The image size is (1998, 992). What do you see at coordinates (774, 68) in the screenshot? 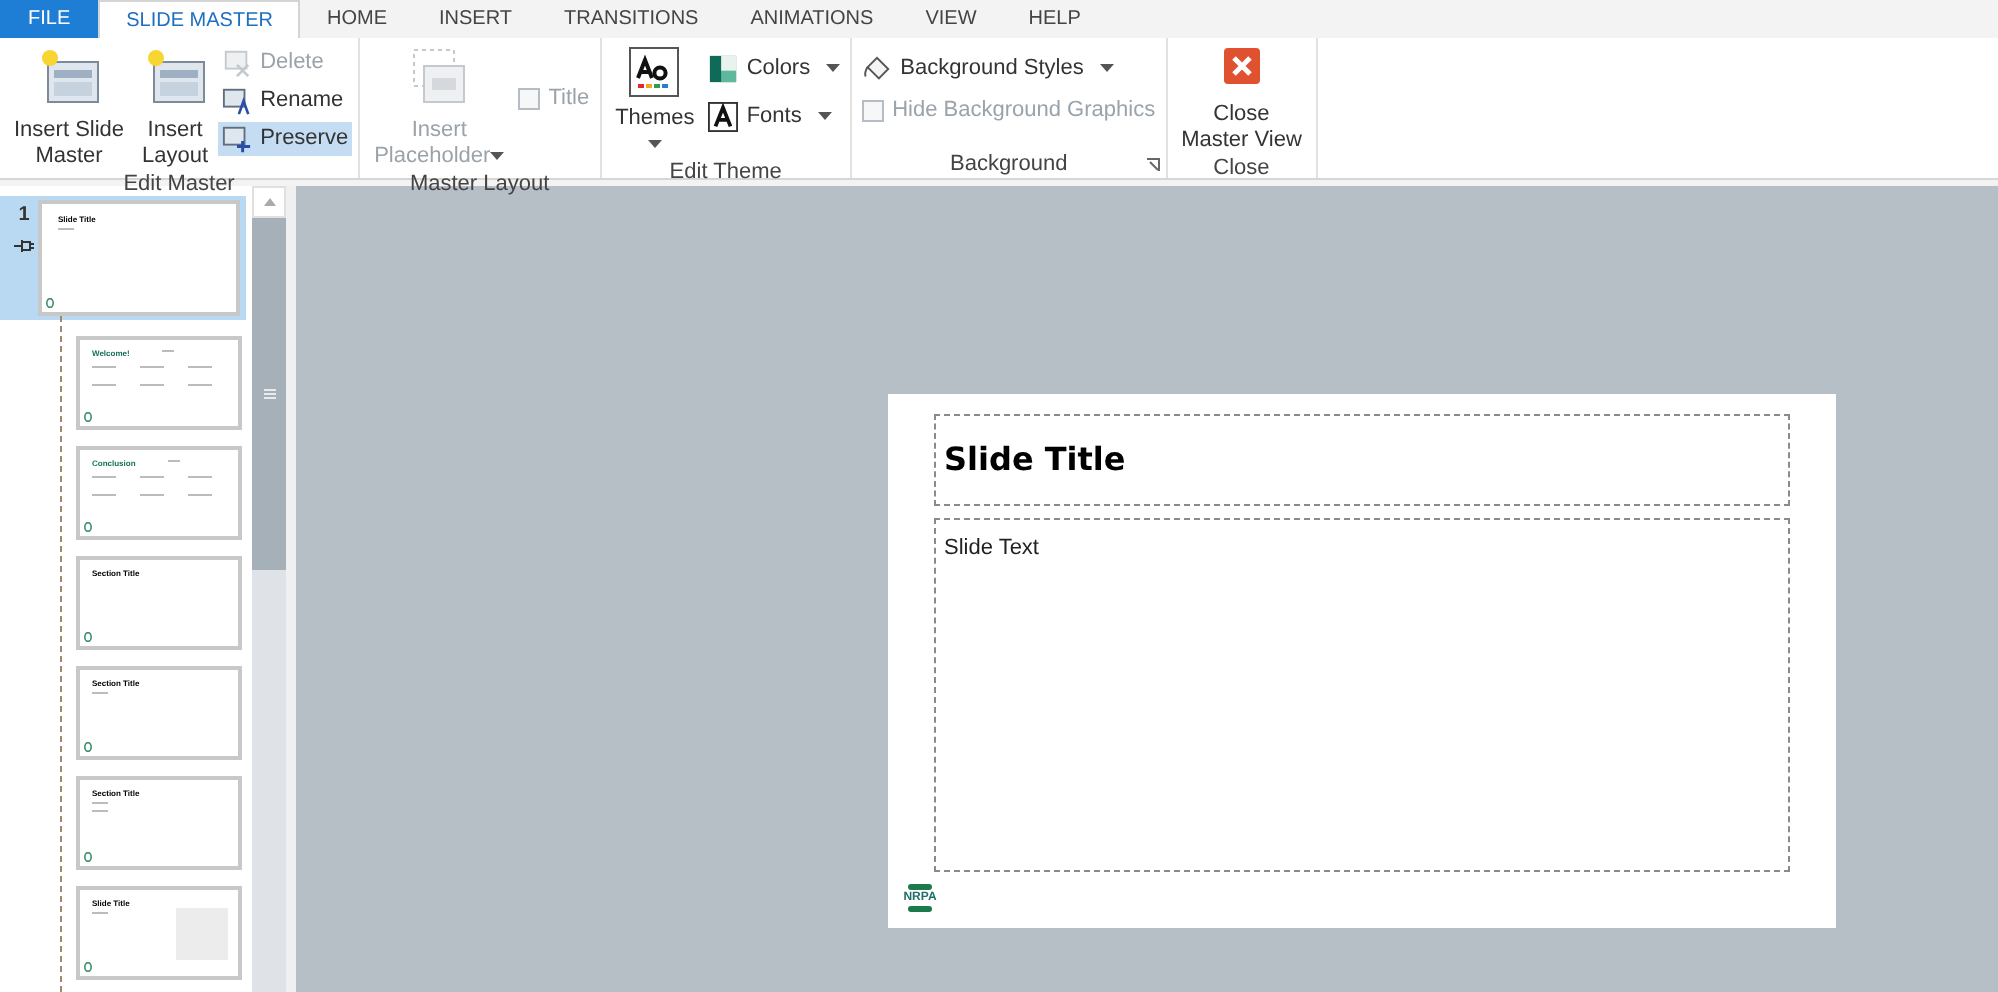
I see `dropdown-button: Colors` at bounding box center [774, 68].